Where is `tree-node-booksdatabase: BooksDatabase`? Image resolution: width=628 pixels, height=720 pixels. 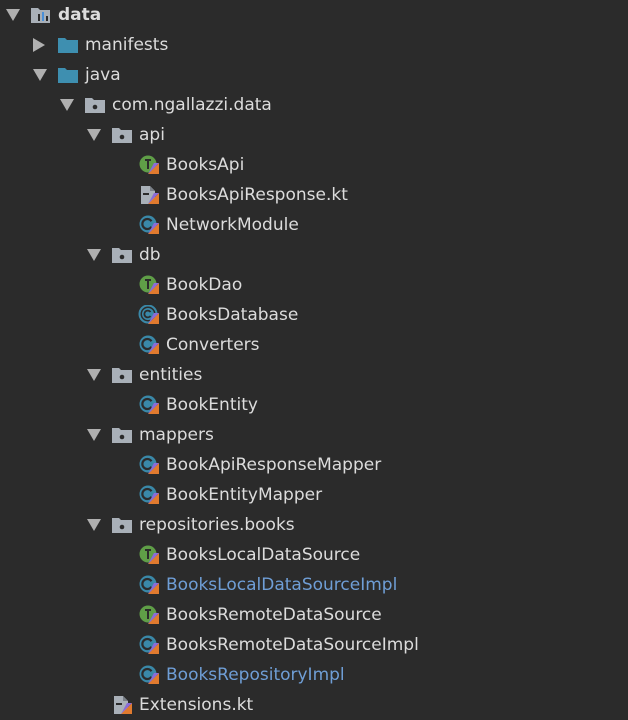 tree-node-booksdatabase: BooksDatabase is located at coordinates (314, 315).